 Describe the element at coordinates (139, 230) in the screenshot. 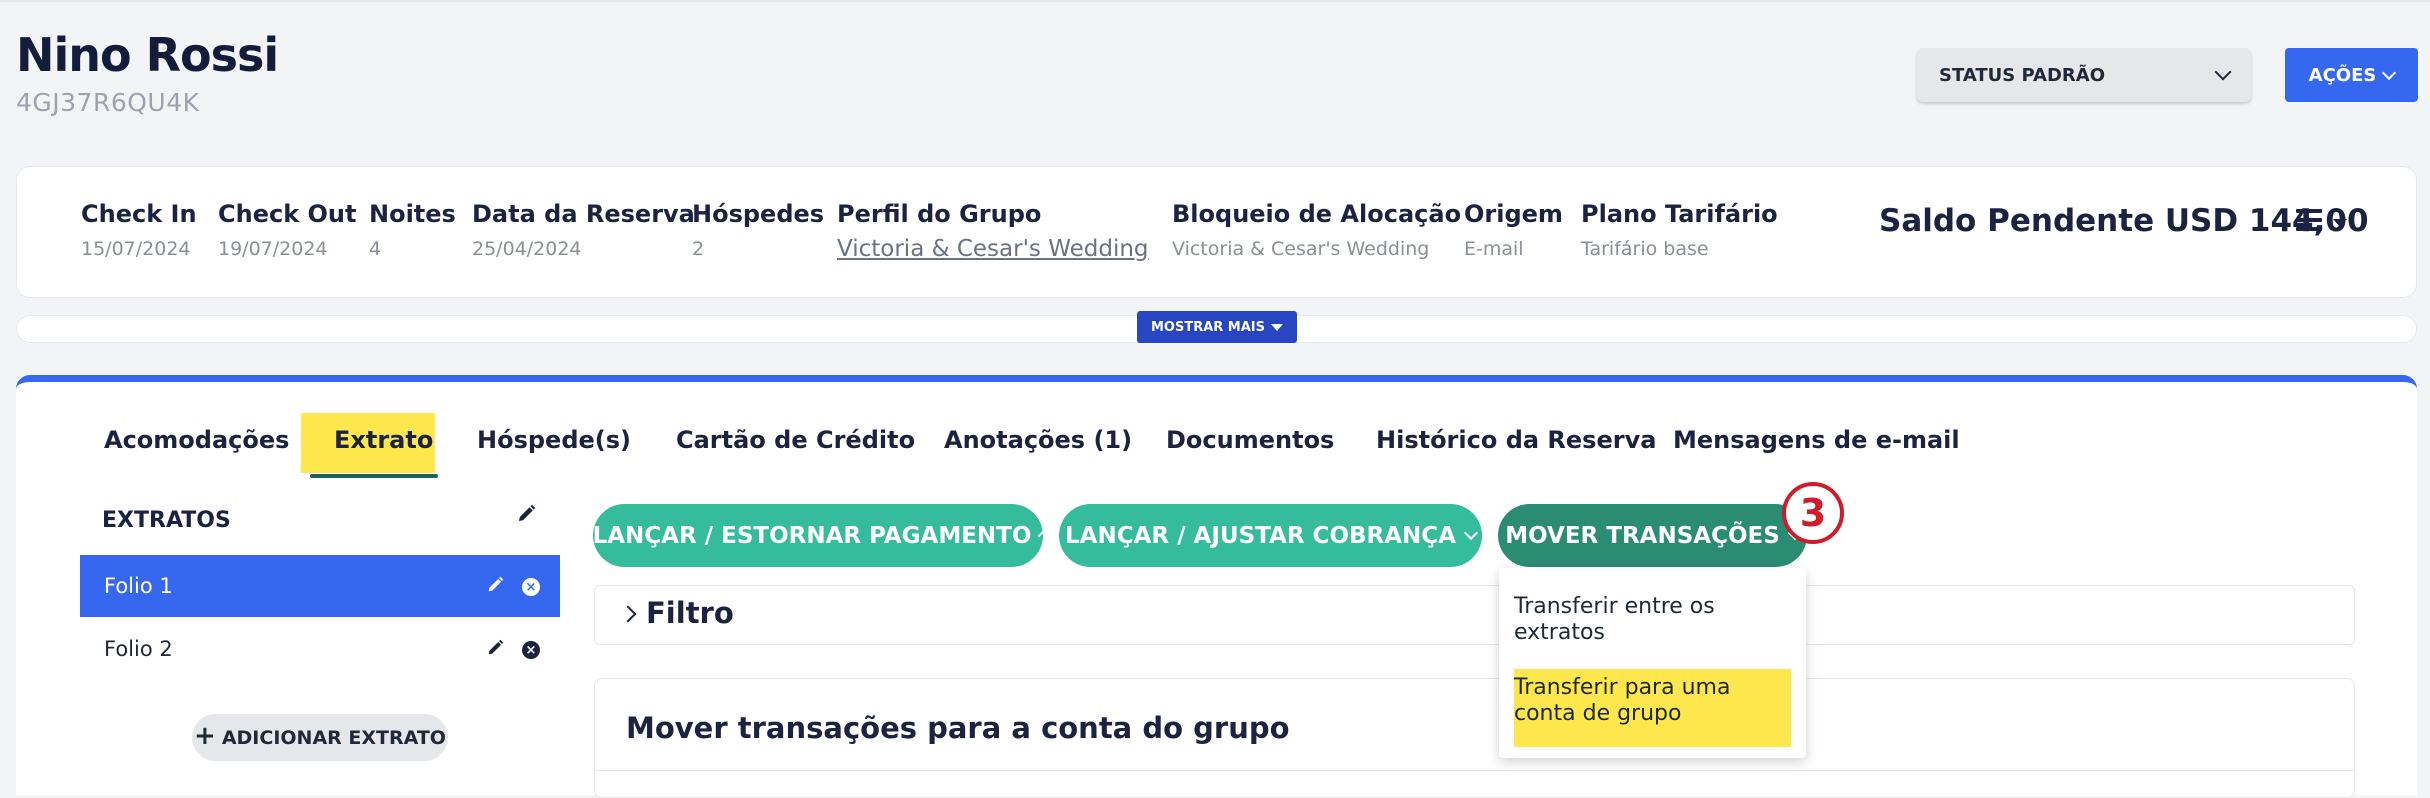

I see `field-check-in: Check In 15/07/2024` at that location.